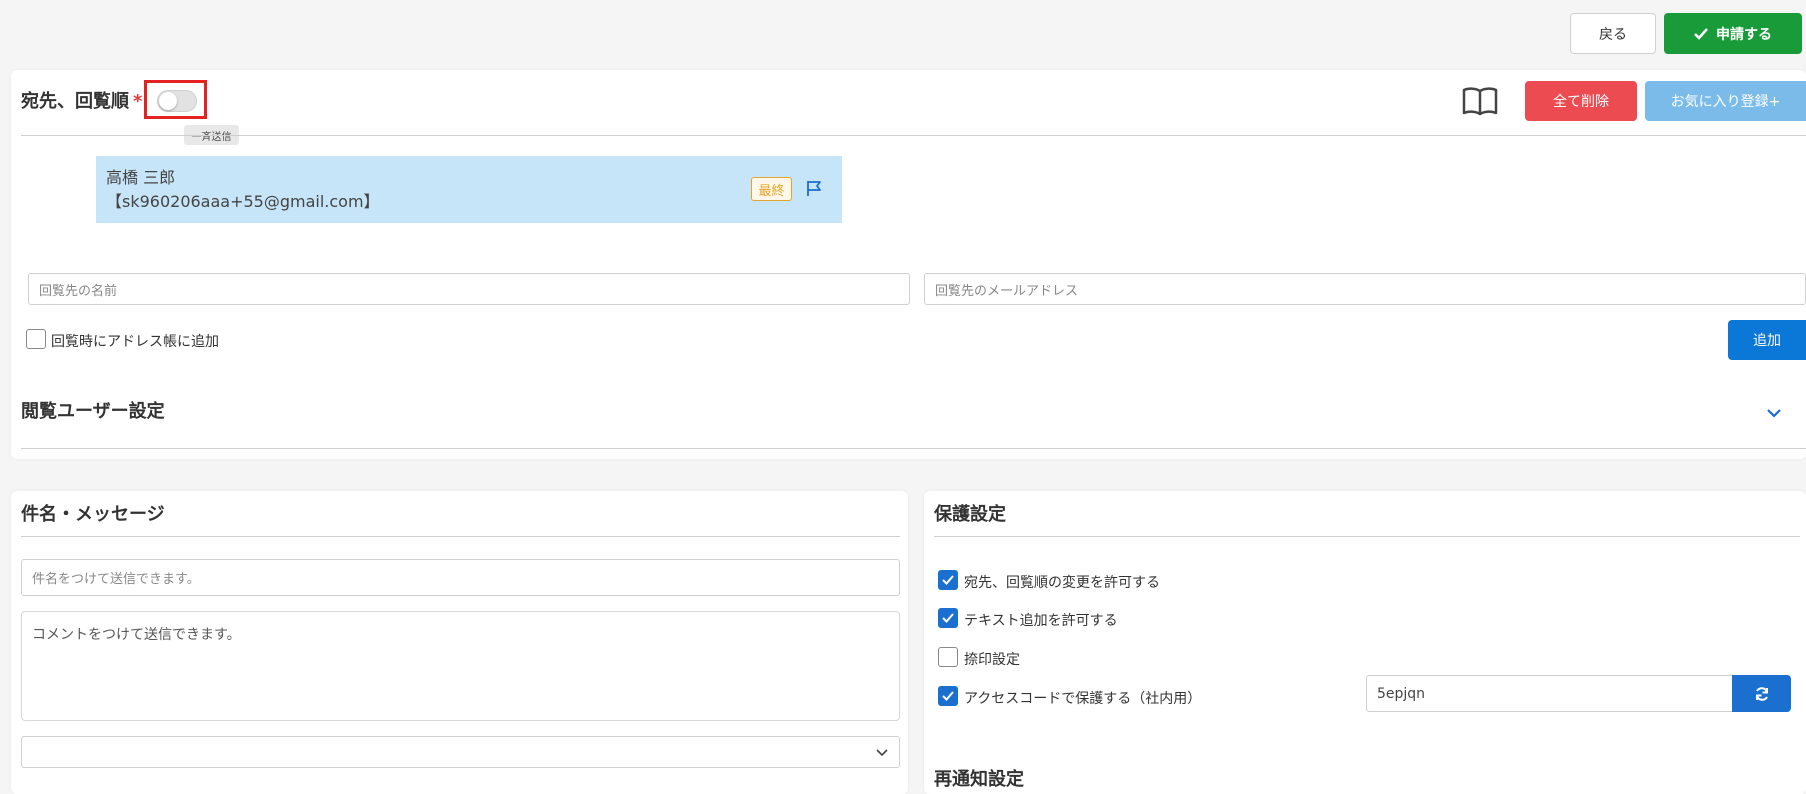  What do you see at coordinates (948, 657) in the screenshot?
I see `stamp-settings-checkbox` at bounding box center [948, 657].